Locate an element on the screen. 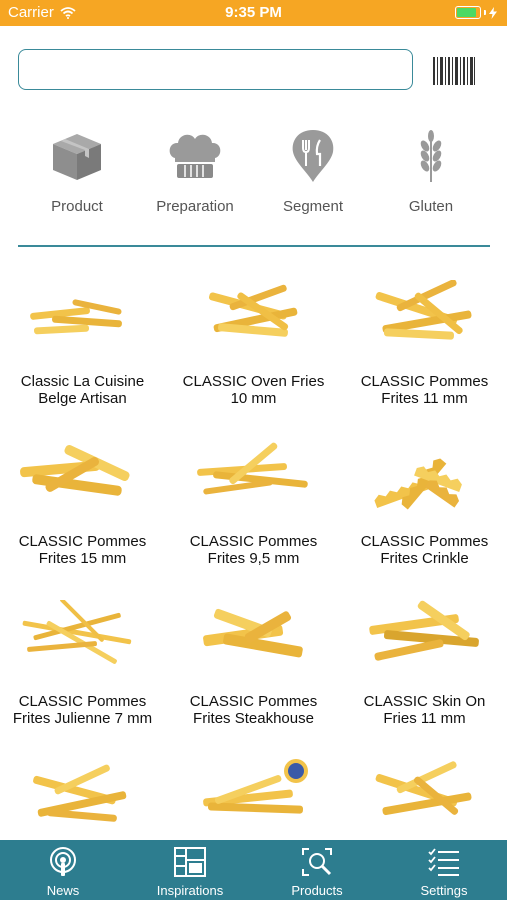 Image resolution: width=507 pixels, height=900 pixels. filter-product-label: Product is located at coordinates (77, 206).